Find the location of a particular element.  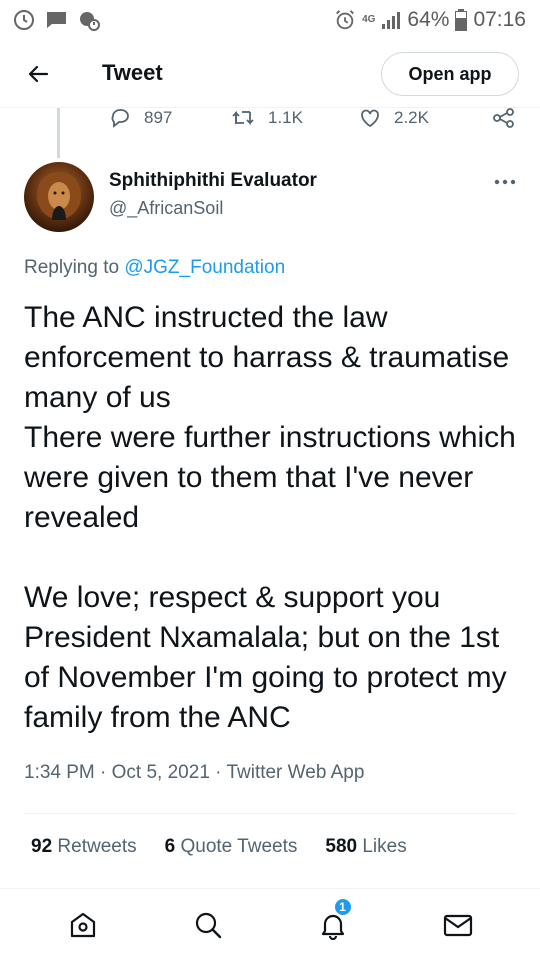

more-dots-icon is located at coordinates (505, 182).